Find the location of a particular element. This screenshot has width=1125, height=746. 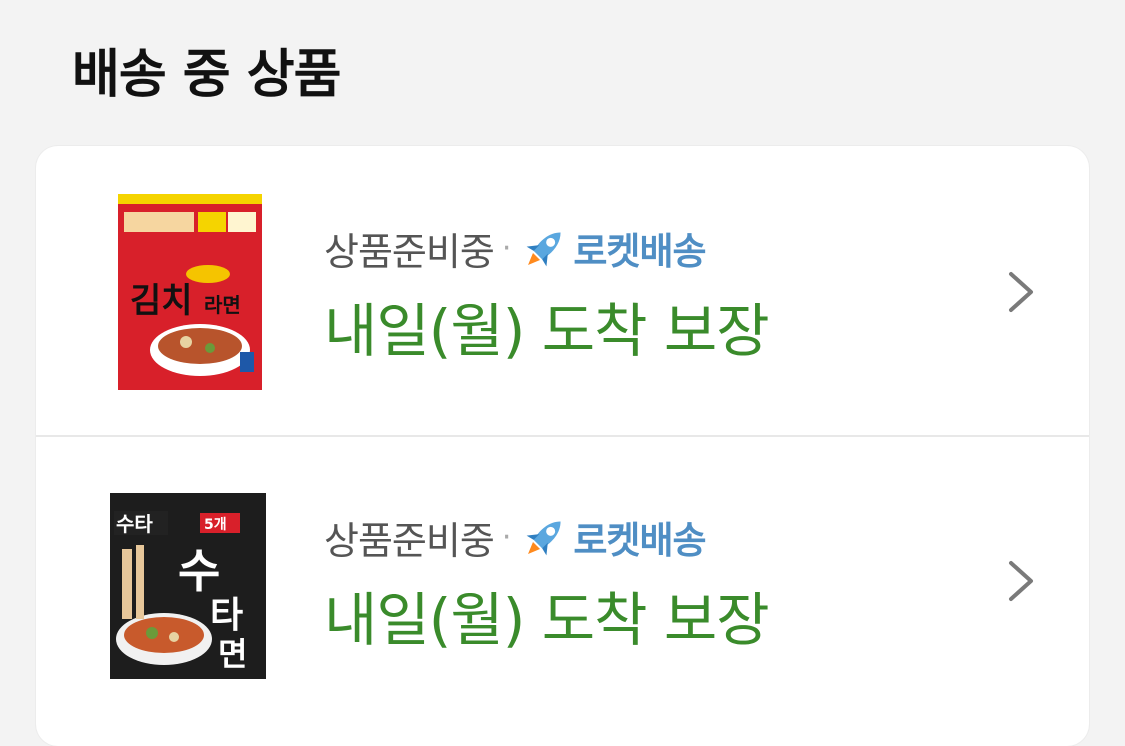

svg-text: 김치 is located at coordinates (161, 301).